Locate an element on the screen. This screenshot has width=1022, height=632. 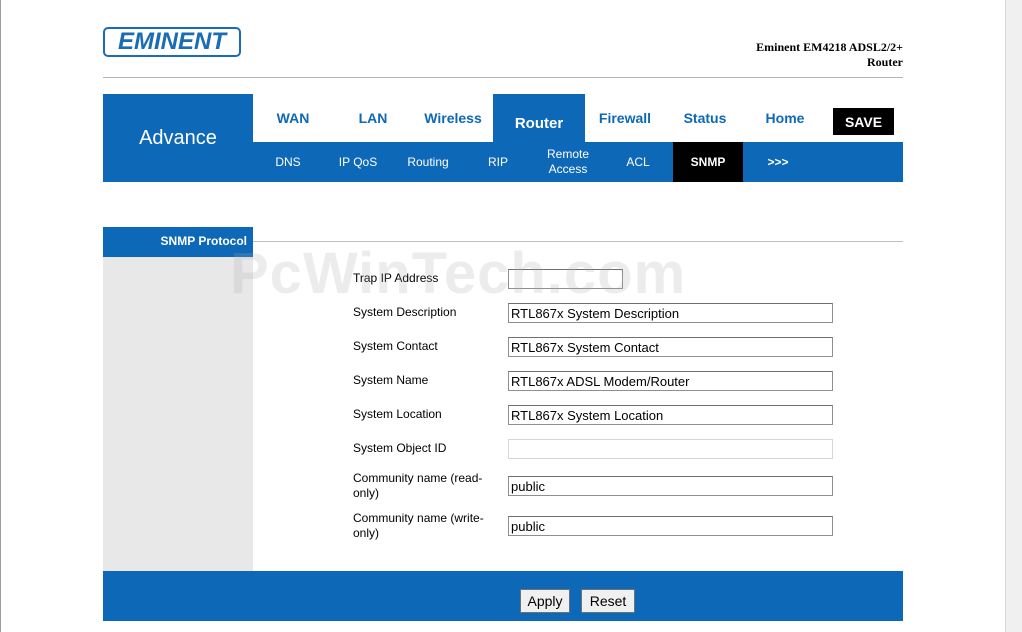
vertical-scrollbar is located at coordinates (1013, 316).